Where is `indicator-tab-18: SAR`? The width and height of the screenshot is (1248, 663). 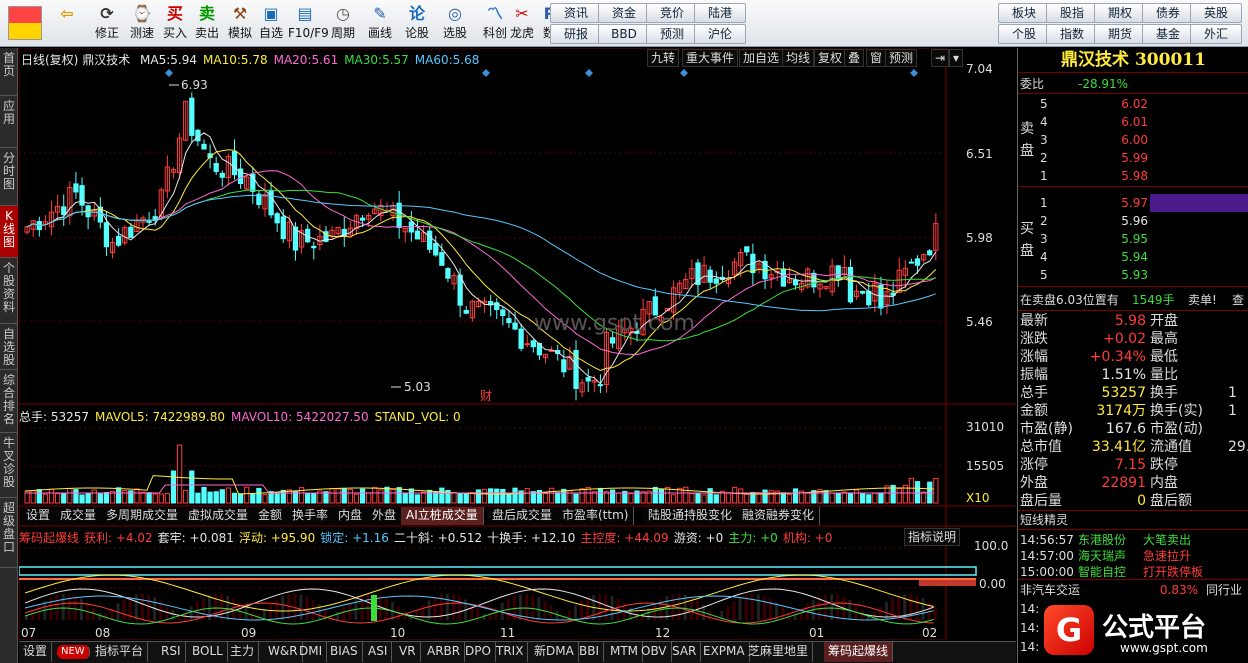 indicator-tab-18: SAR is located at coordinates (685, 652).